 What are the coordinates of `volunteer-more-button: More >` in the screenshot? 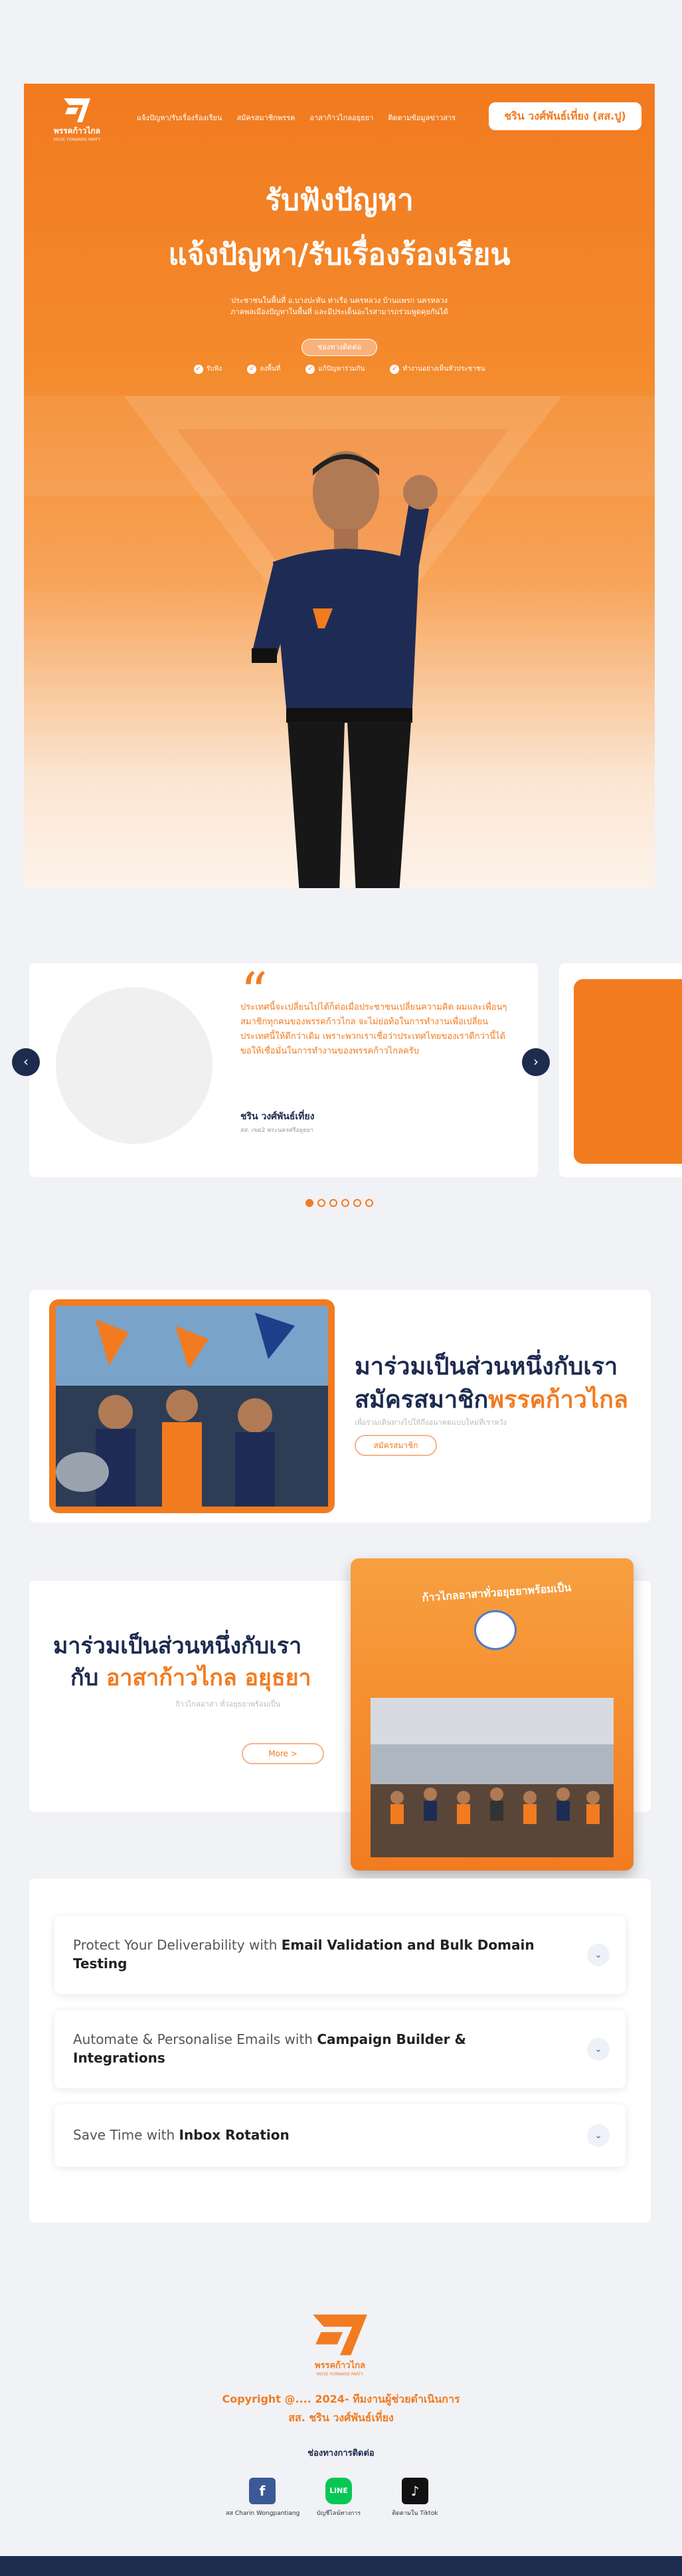 It's located at (283, 1753).